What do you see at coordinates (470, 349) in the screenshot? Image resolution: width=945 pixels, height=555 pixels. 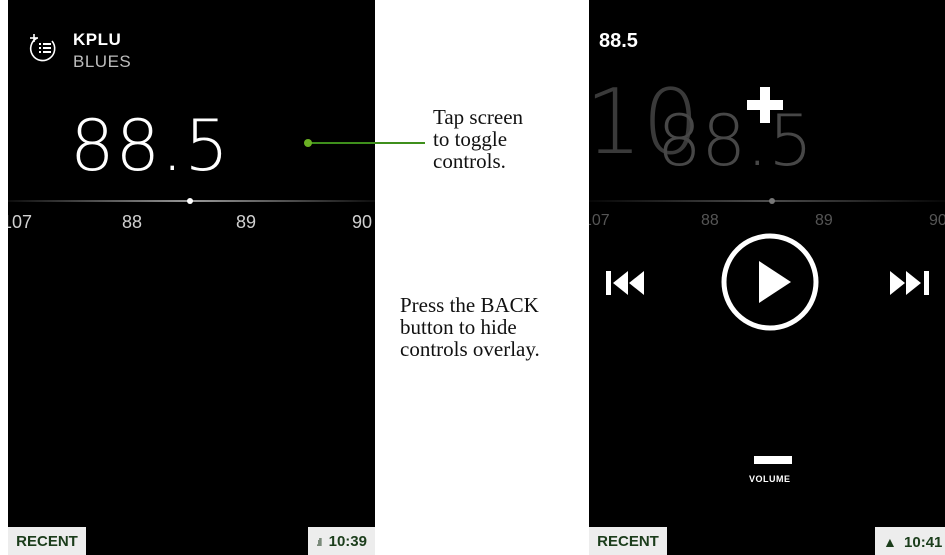 I see `annotation-line: controls overlay.` at bounding box center [470, 349].